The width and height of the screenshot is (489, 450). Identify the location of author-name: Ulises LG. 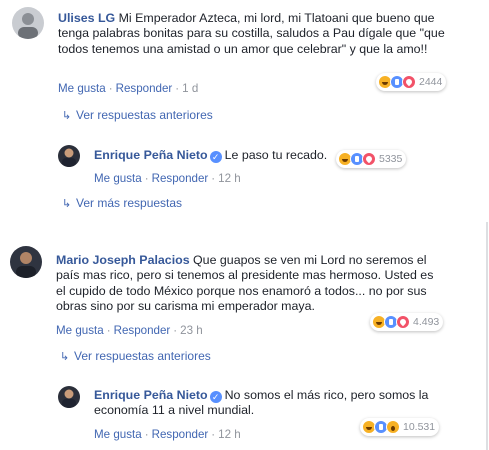
(86, 18).